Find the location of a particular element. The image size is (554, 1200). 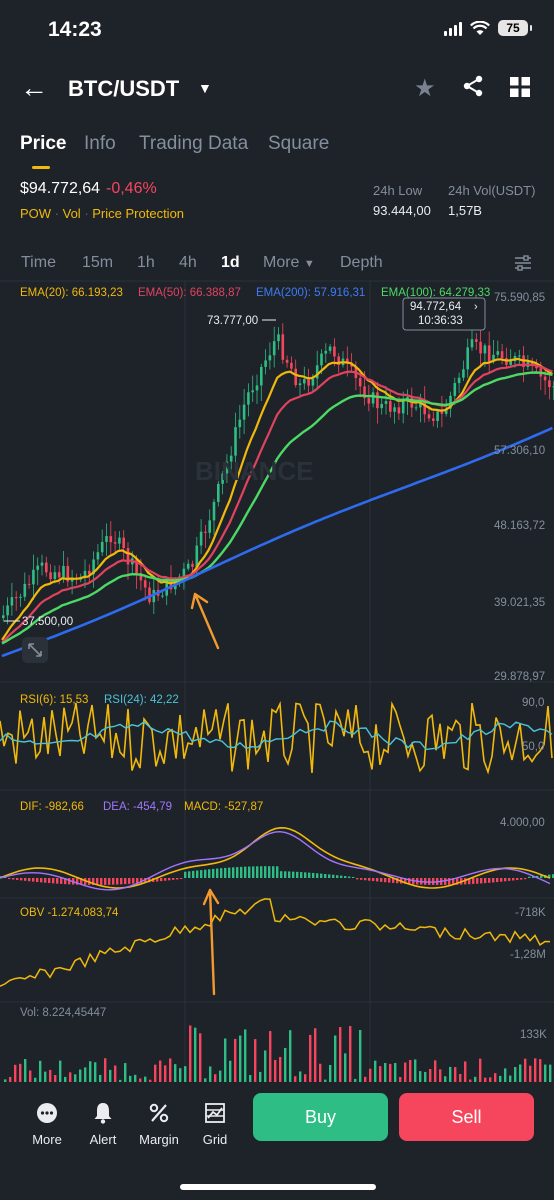

tab-square: Square is located at coordinates (298, 144).